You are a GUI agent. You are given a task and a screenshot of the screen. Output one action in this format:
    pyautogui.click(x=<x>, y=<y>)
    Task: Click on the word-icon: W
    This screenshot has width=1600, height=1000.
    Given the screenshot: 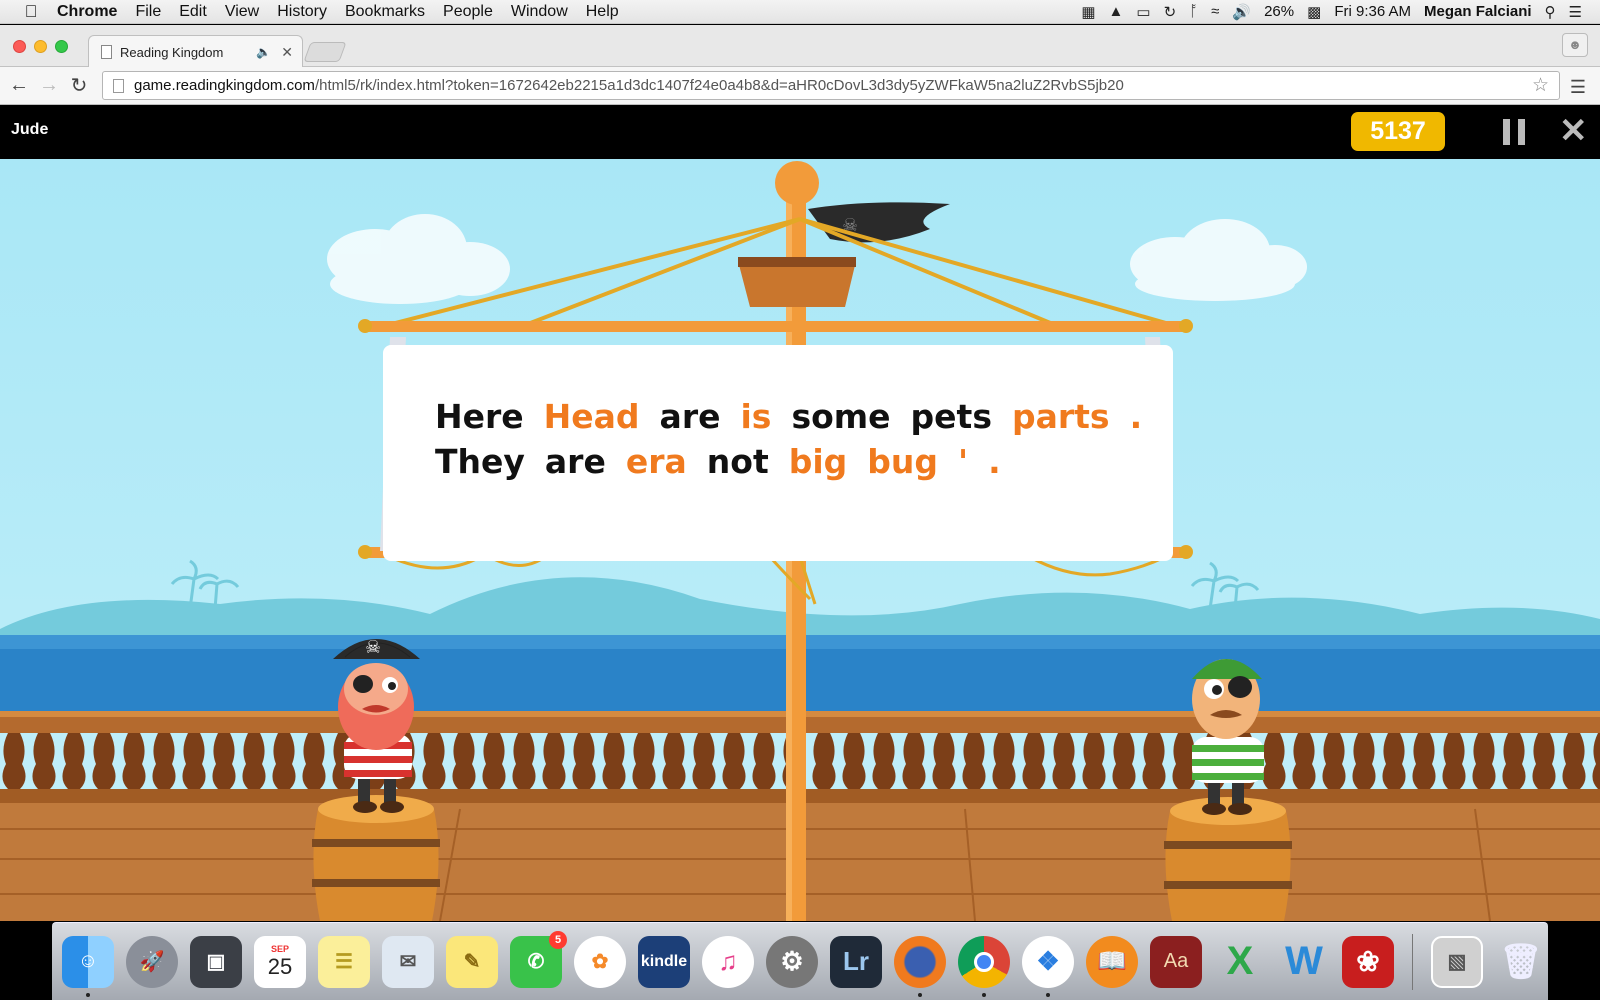 What is the action you would take?
    pyautogui.click(x=1304, y=962)
    